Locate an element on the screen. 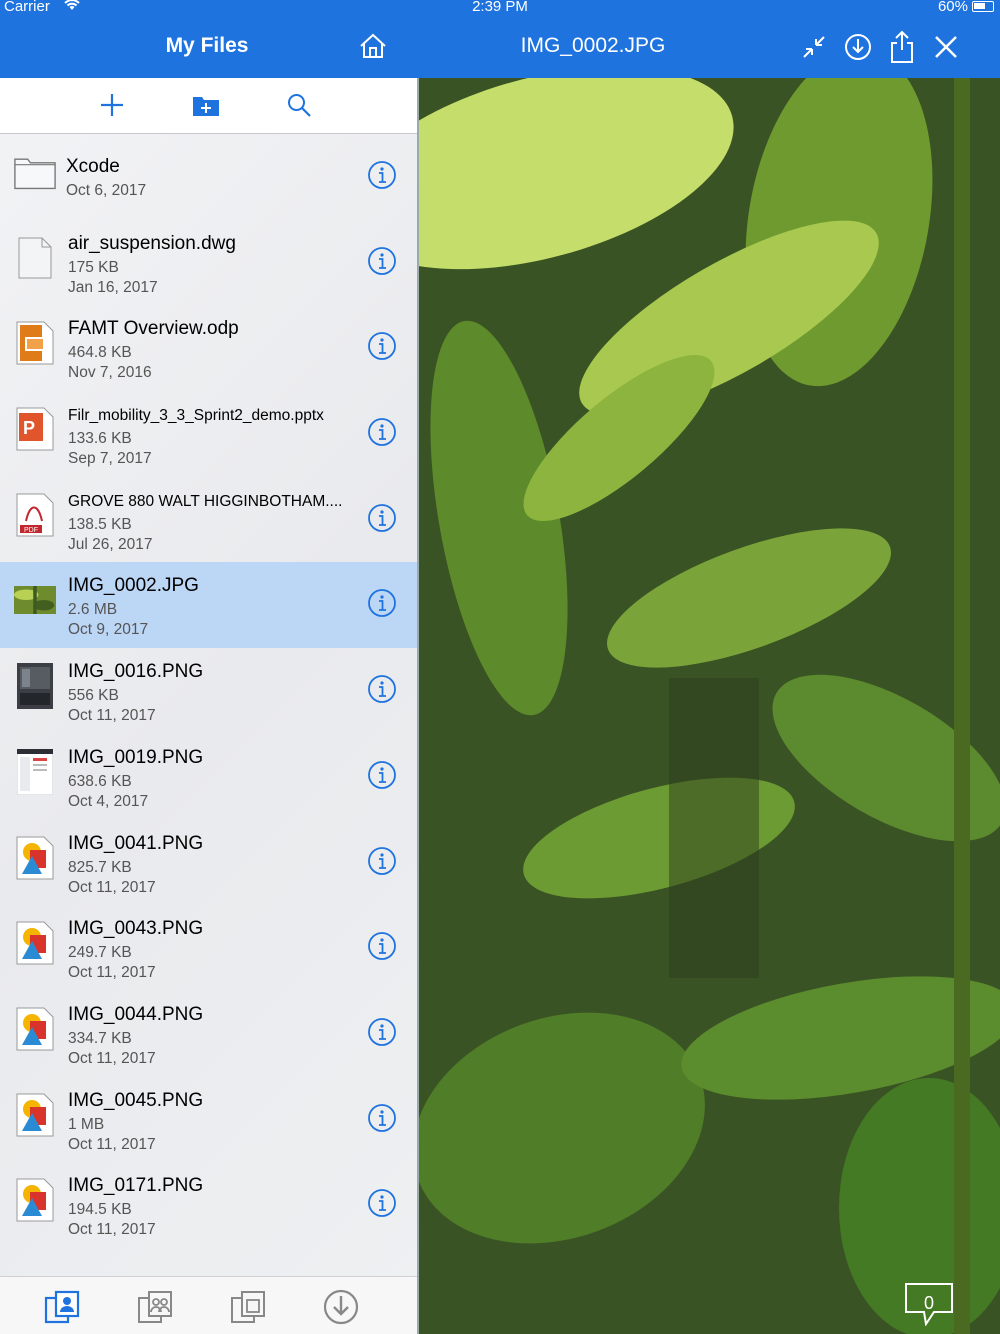  file-date: Oct 6, 2017 is located at coordinates (106, 190).